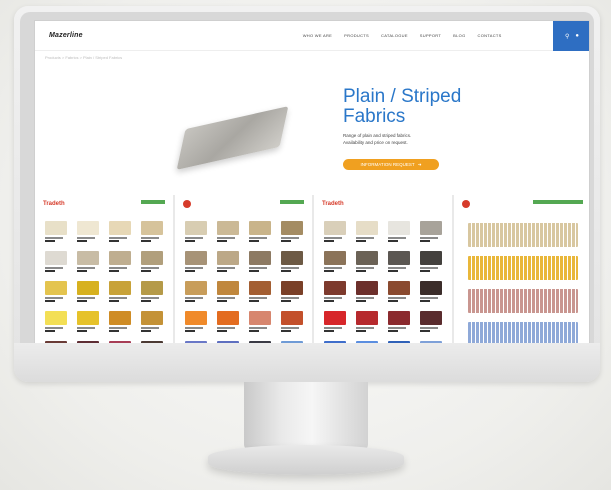  What do you see at coordinates (430, 35) in the screenshot?
I see `nav-item-support: SUPPORT` at bounding box center [430, 35].